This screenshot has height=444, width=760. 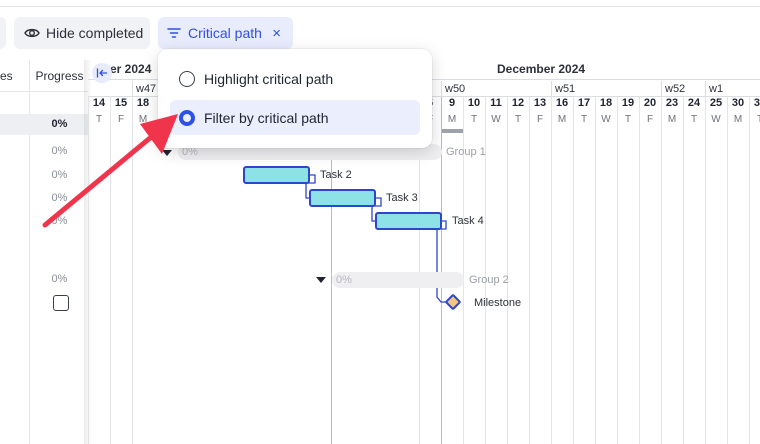 I want to click on collapse-arrow-icon, so click(x=102, y=73).